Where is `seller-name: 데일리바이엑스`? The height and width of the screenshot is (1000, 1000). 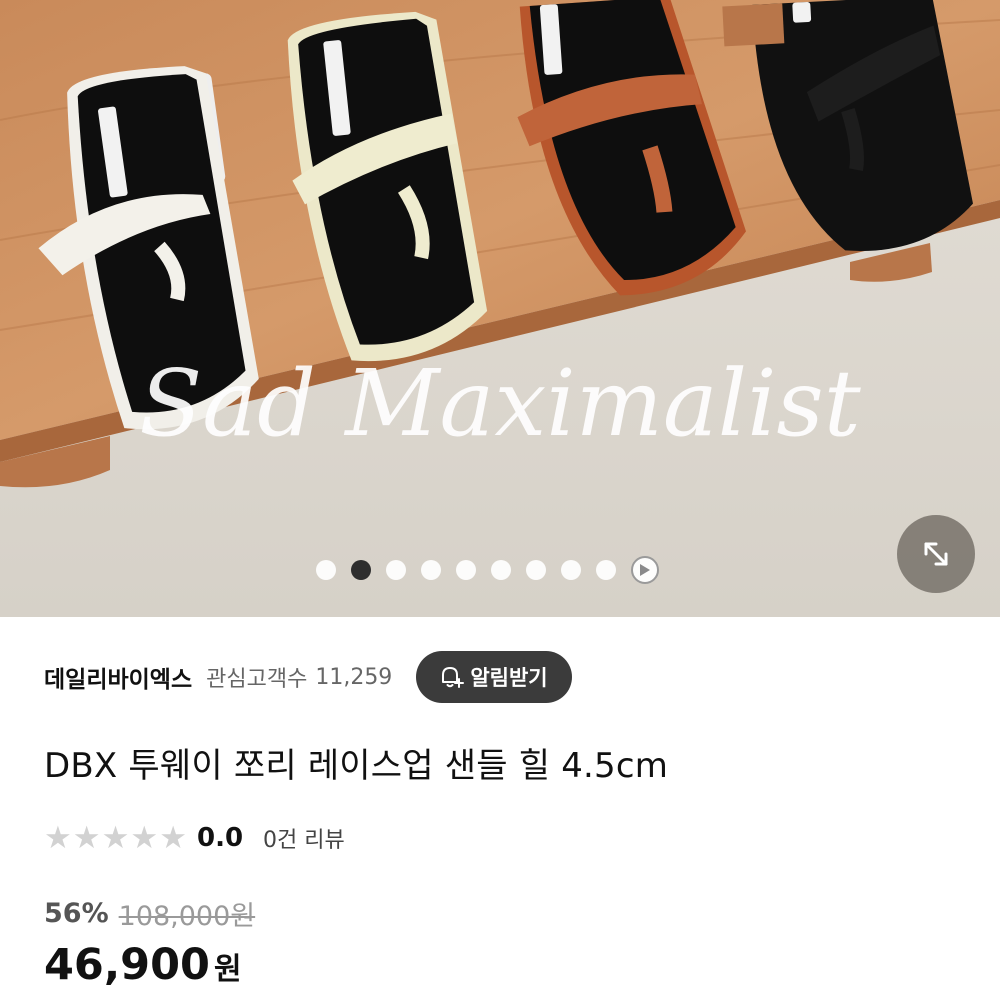 seller-name: 데일리바이엑스 is located at coordinates (118, 677).